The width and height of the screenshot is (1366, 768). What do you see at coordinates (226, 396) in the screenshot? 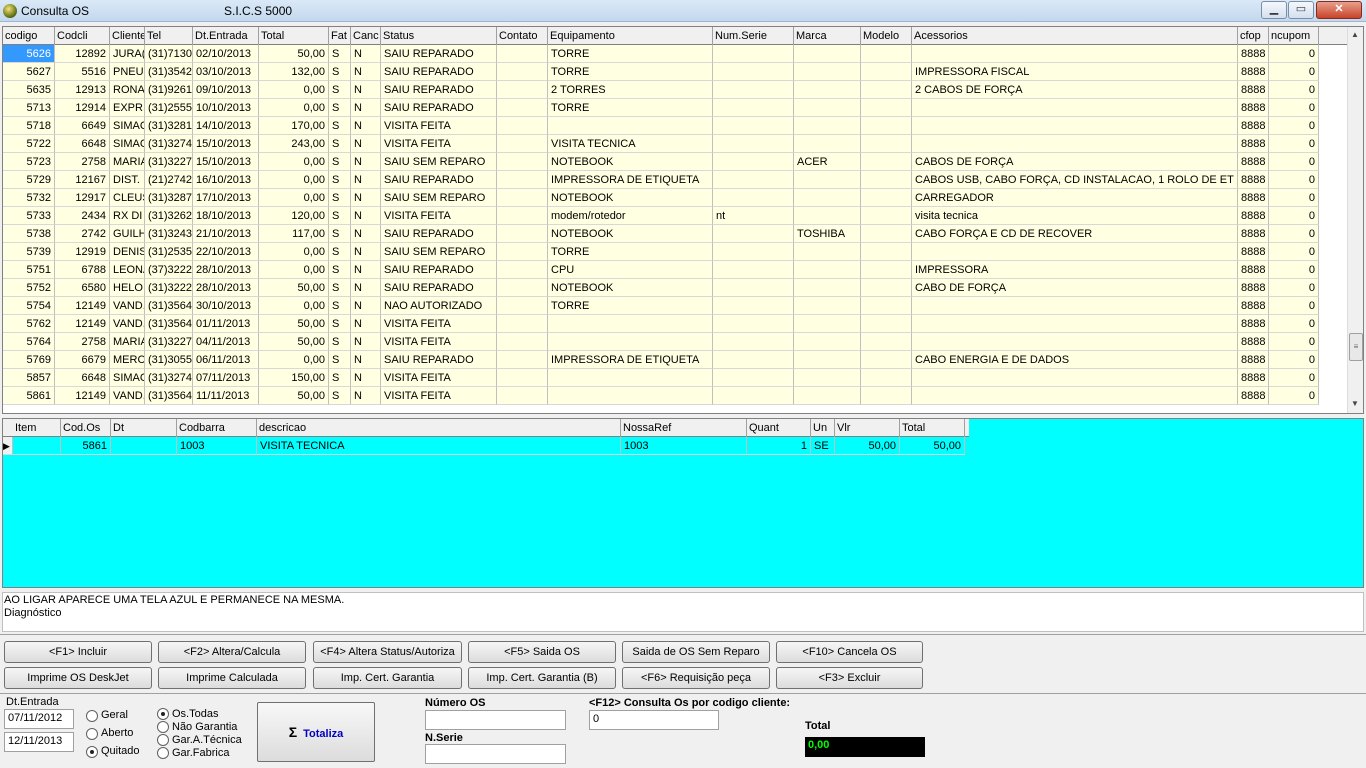
I see `table-cell: 11/11/2013` at bounding box center [226, 396].